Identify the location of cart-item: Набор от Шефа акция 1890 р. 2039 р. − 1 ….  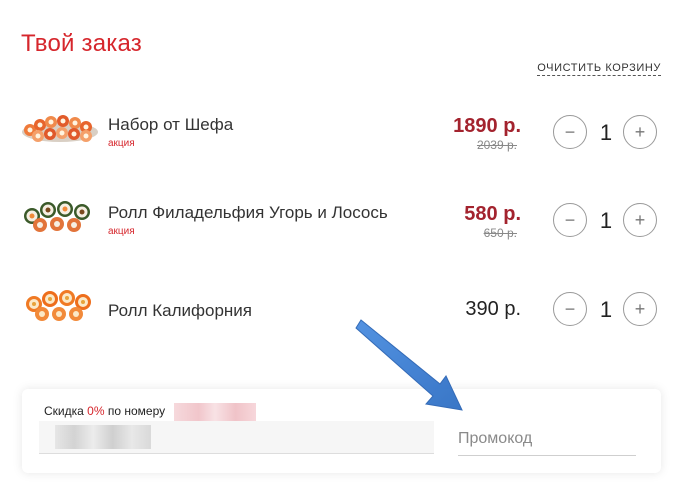
(341, 126).